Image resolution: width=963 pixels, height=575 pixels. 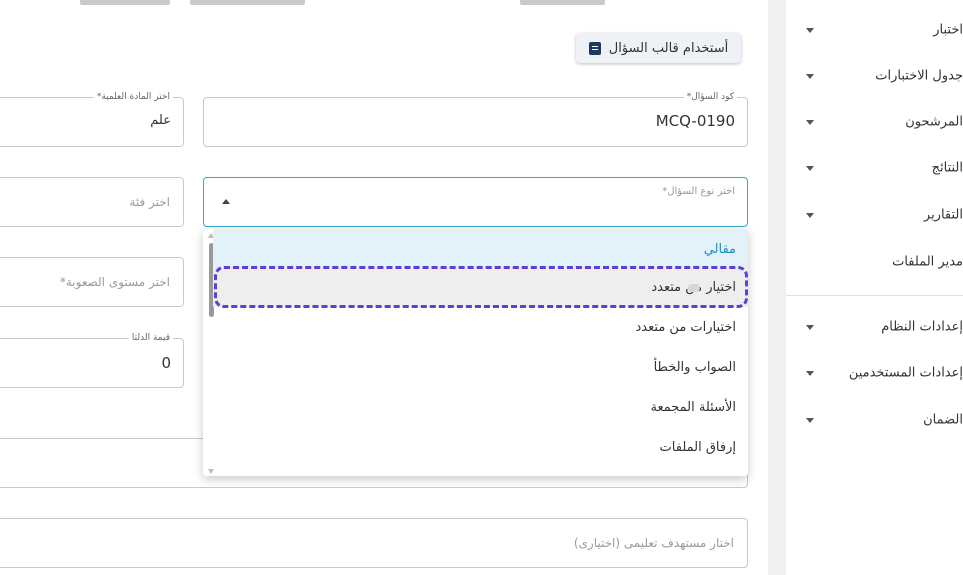 I want to click on difficulty-select: اختر مستوى الصعوبة*, so click(x=92, y=282).